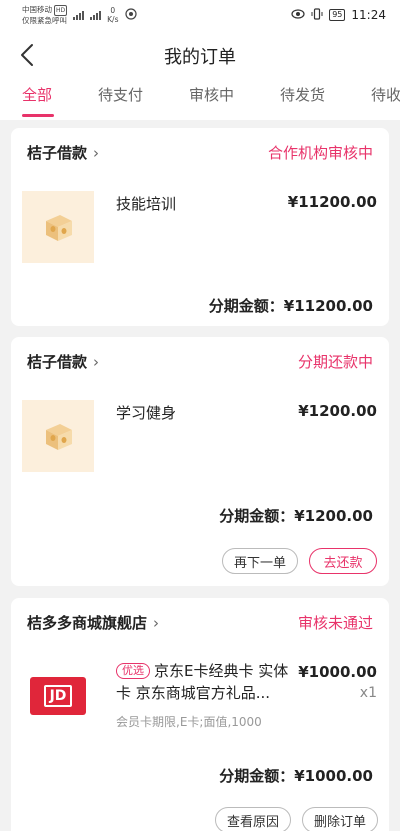  What do you see at coordinates (335, 623) in the screenshot?
I see `order-status: 审核未通过` at bounding box center [335, 623].